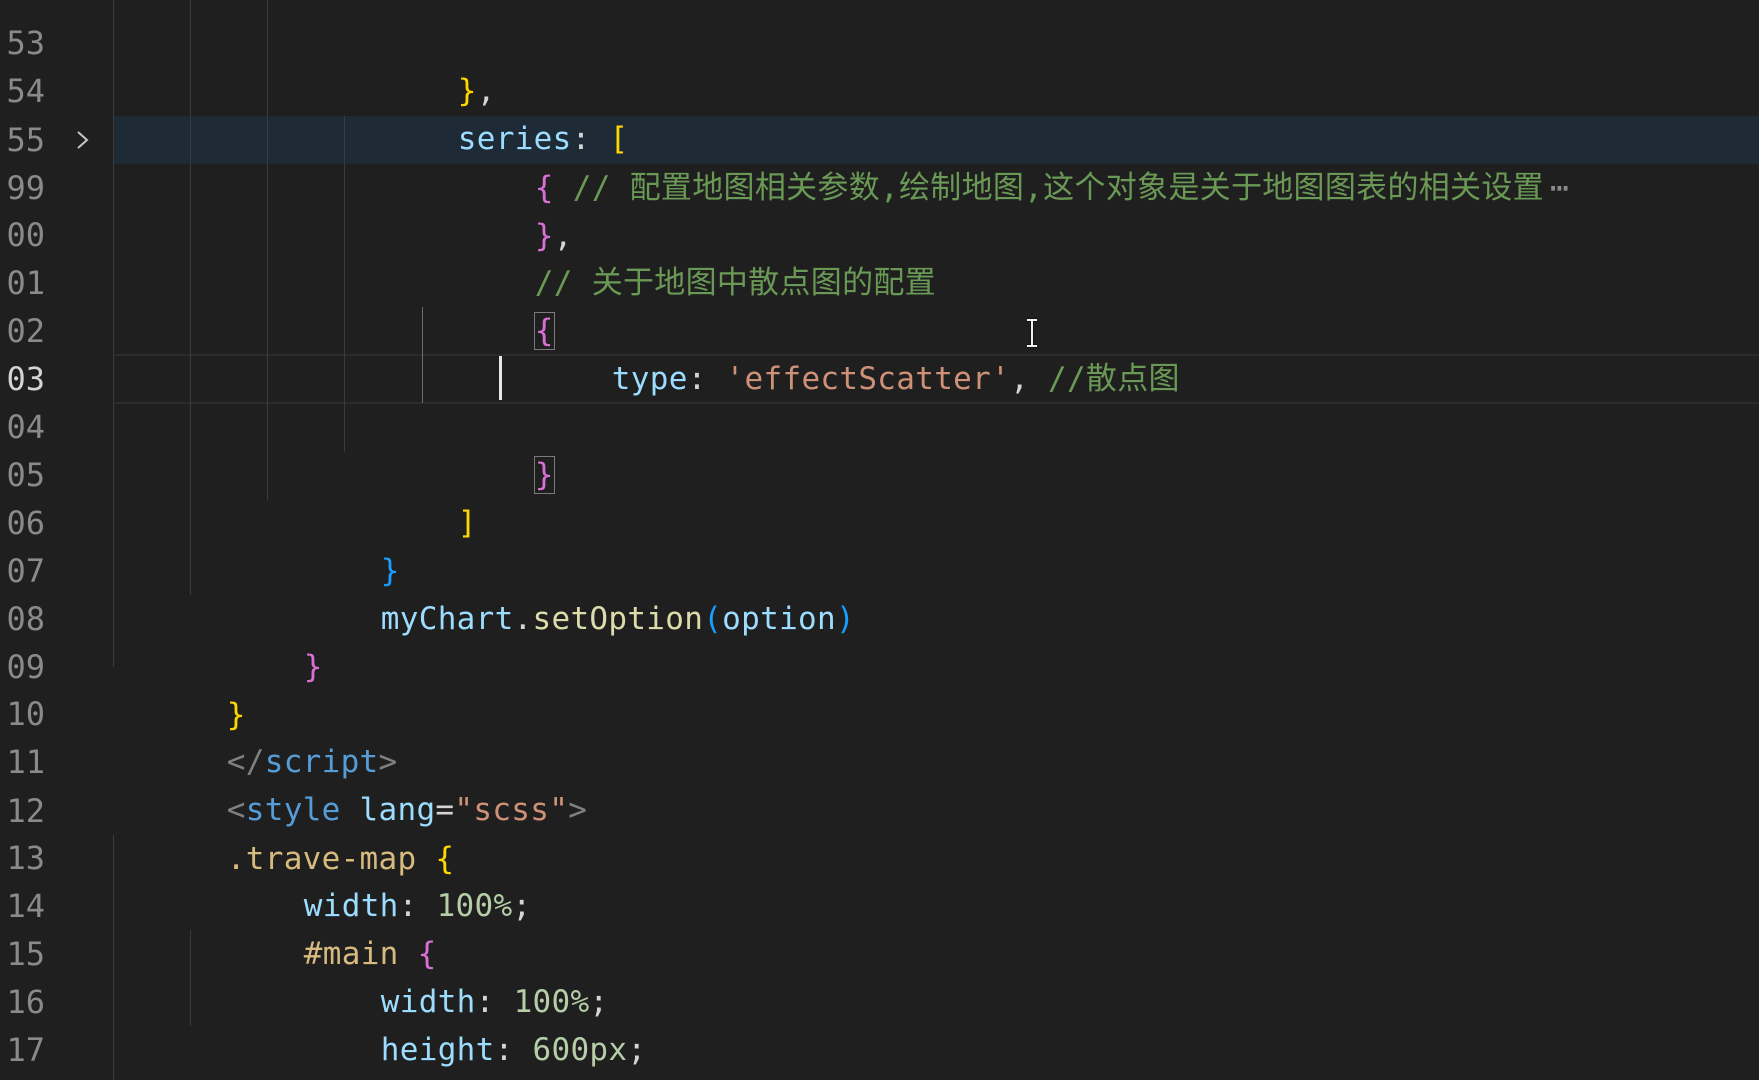 This screenshot has height=1080, width=1759. What do you see at coordinates (25, 379) in the screenshot?
I see `line-number-active: 03` at bounding box center [25, 379].